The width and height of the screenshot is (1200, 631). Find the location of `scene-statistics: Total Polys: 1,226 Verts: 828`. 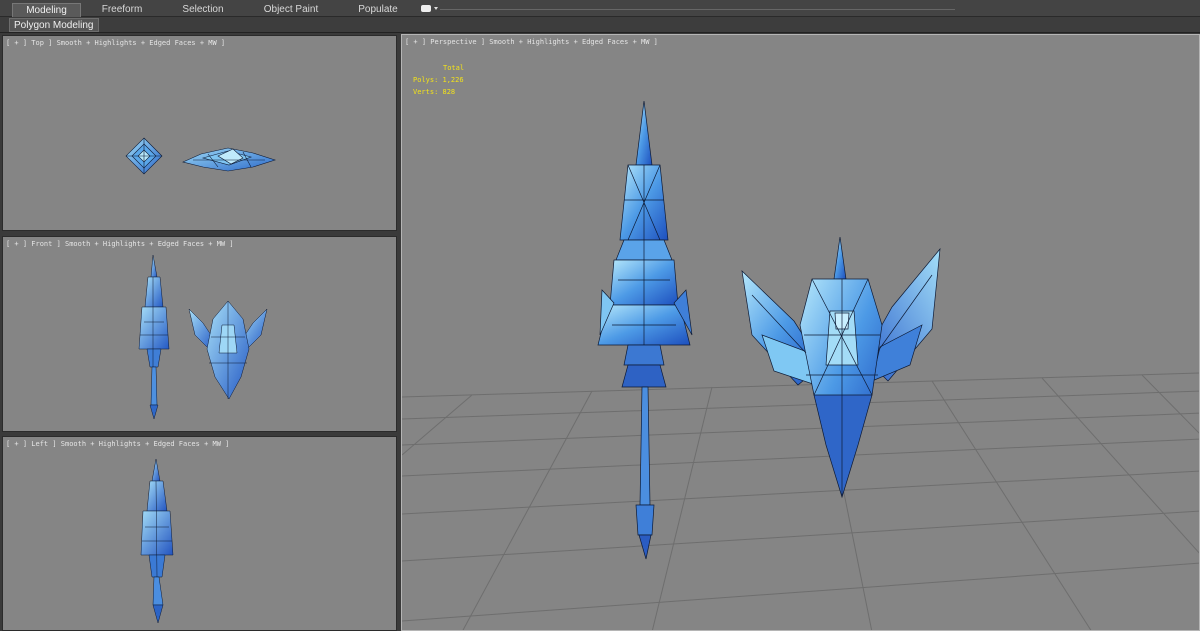

scene-statistics: Total Polys: 1,226 Verts: 828 is located at coordinates (438, 80).